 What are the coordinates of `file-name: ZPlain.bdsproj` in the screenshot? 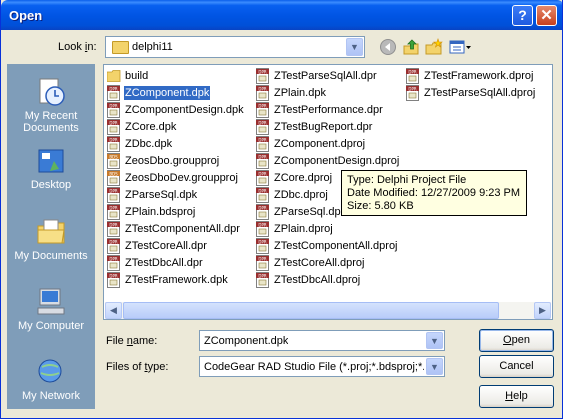 It's located at (160, 212).